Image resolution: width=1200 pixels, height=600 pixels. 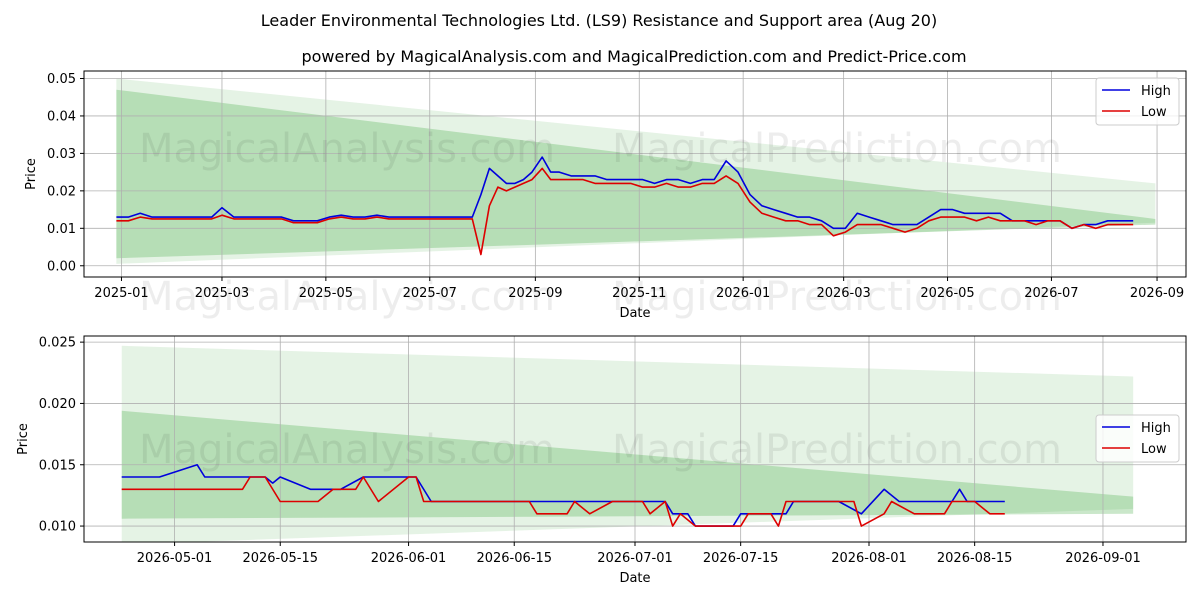 What do you see at coordinates (1156, 91) in the screenshot?
I see `top-legend-high-label: High` at bounding box center [1156, 91].